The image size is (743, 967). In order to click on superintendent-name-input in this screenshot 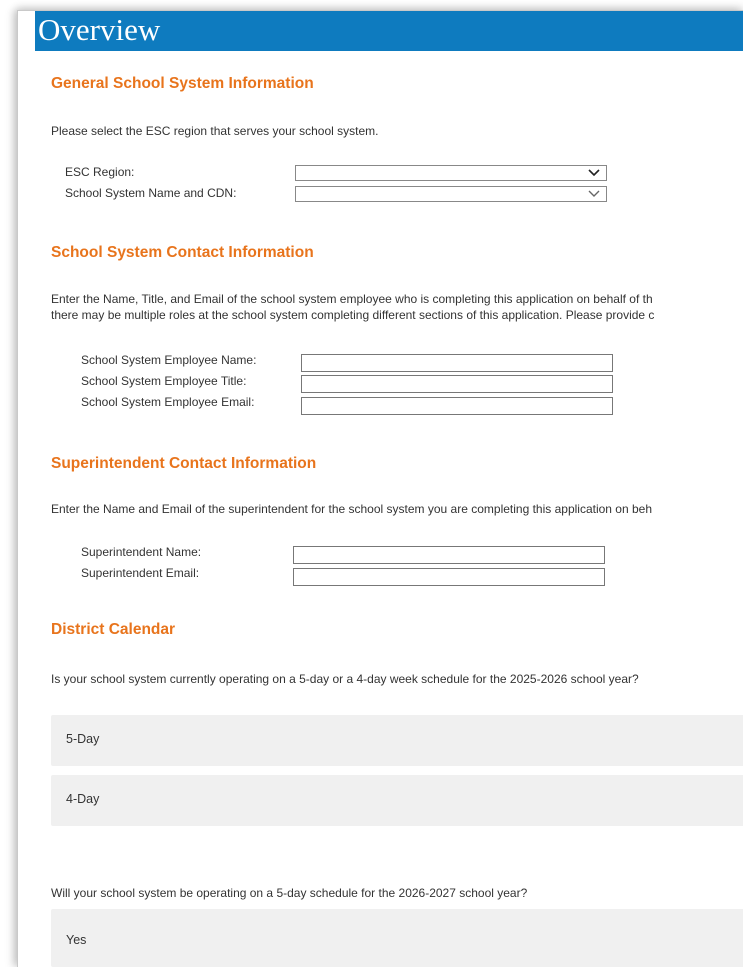, I will do `click(449, 555)`.